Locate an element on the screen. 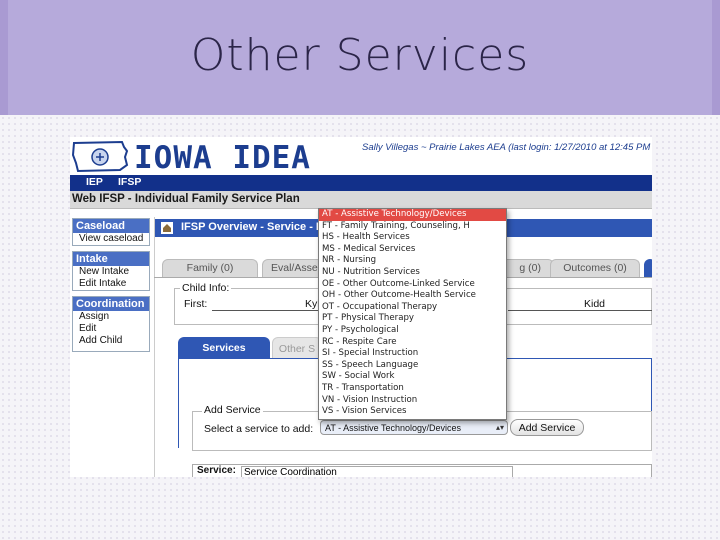 Image resolution: width=720 pixels, height=540 pixels. service-row-field: Service Coordination is located at coordinates (377, 471).